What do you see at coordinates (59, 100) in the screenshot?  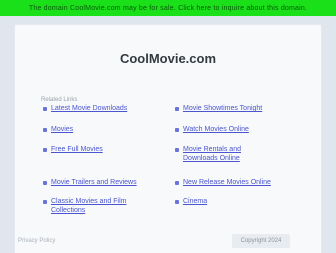 I see `related-links-label: Related Links` at bounding box center [59, 100].